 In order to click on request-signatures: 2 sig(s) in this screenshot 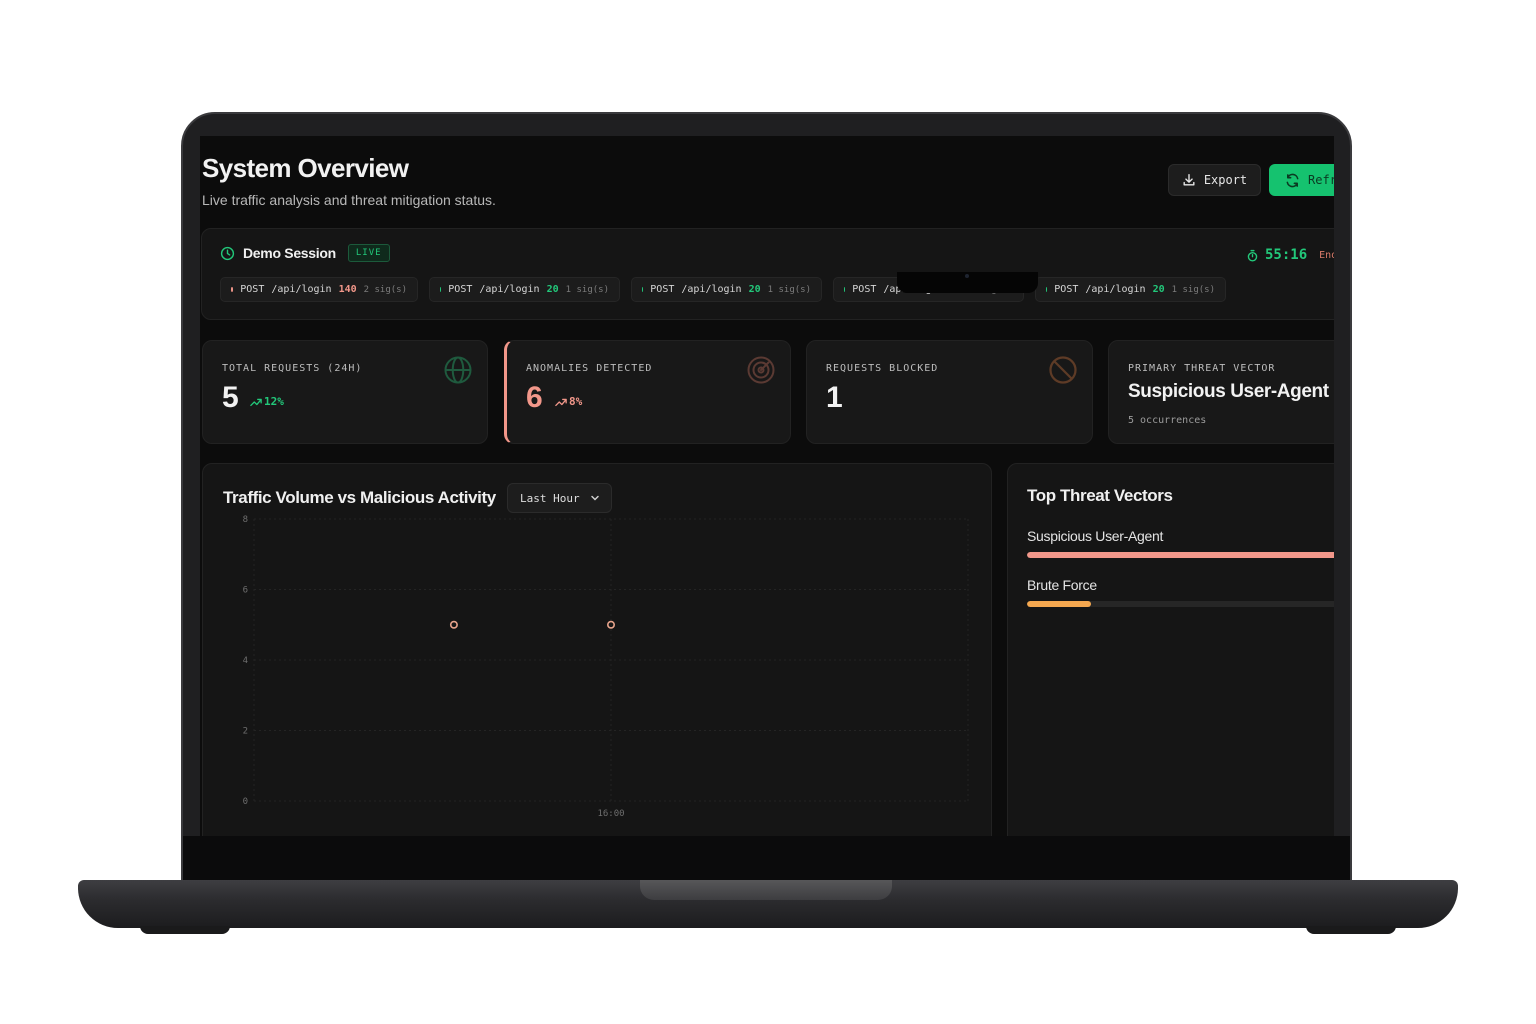, I will do `click(385, 289)`.